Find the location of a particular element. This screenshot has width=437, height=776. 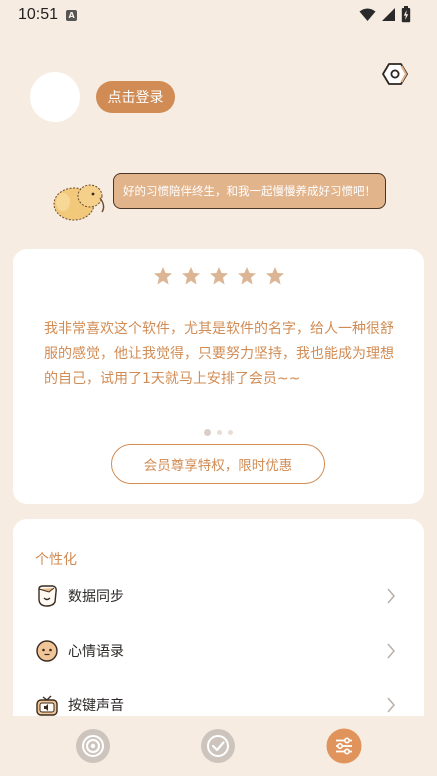

key-sound-tv-icon is located at coordinates (47, 705).